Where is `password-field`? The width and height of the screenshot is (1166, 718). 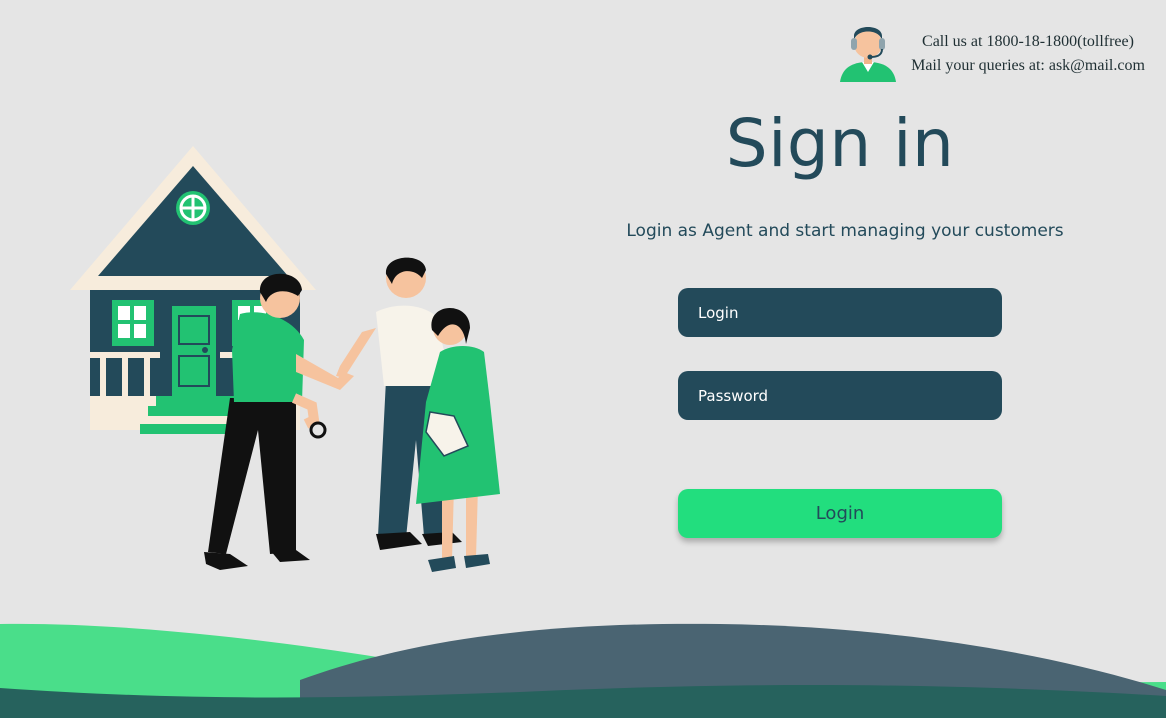
password-field is located at coordinates (840, 395).